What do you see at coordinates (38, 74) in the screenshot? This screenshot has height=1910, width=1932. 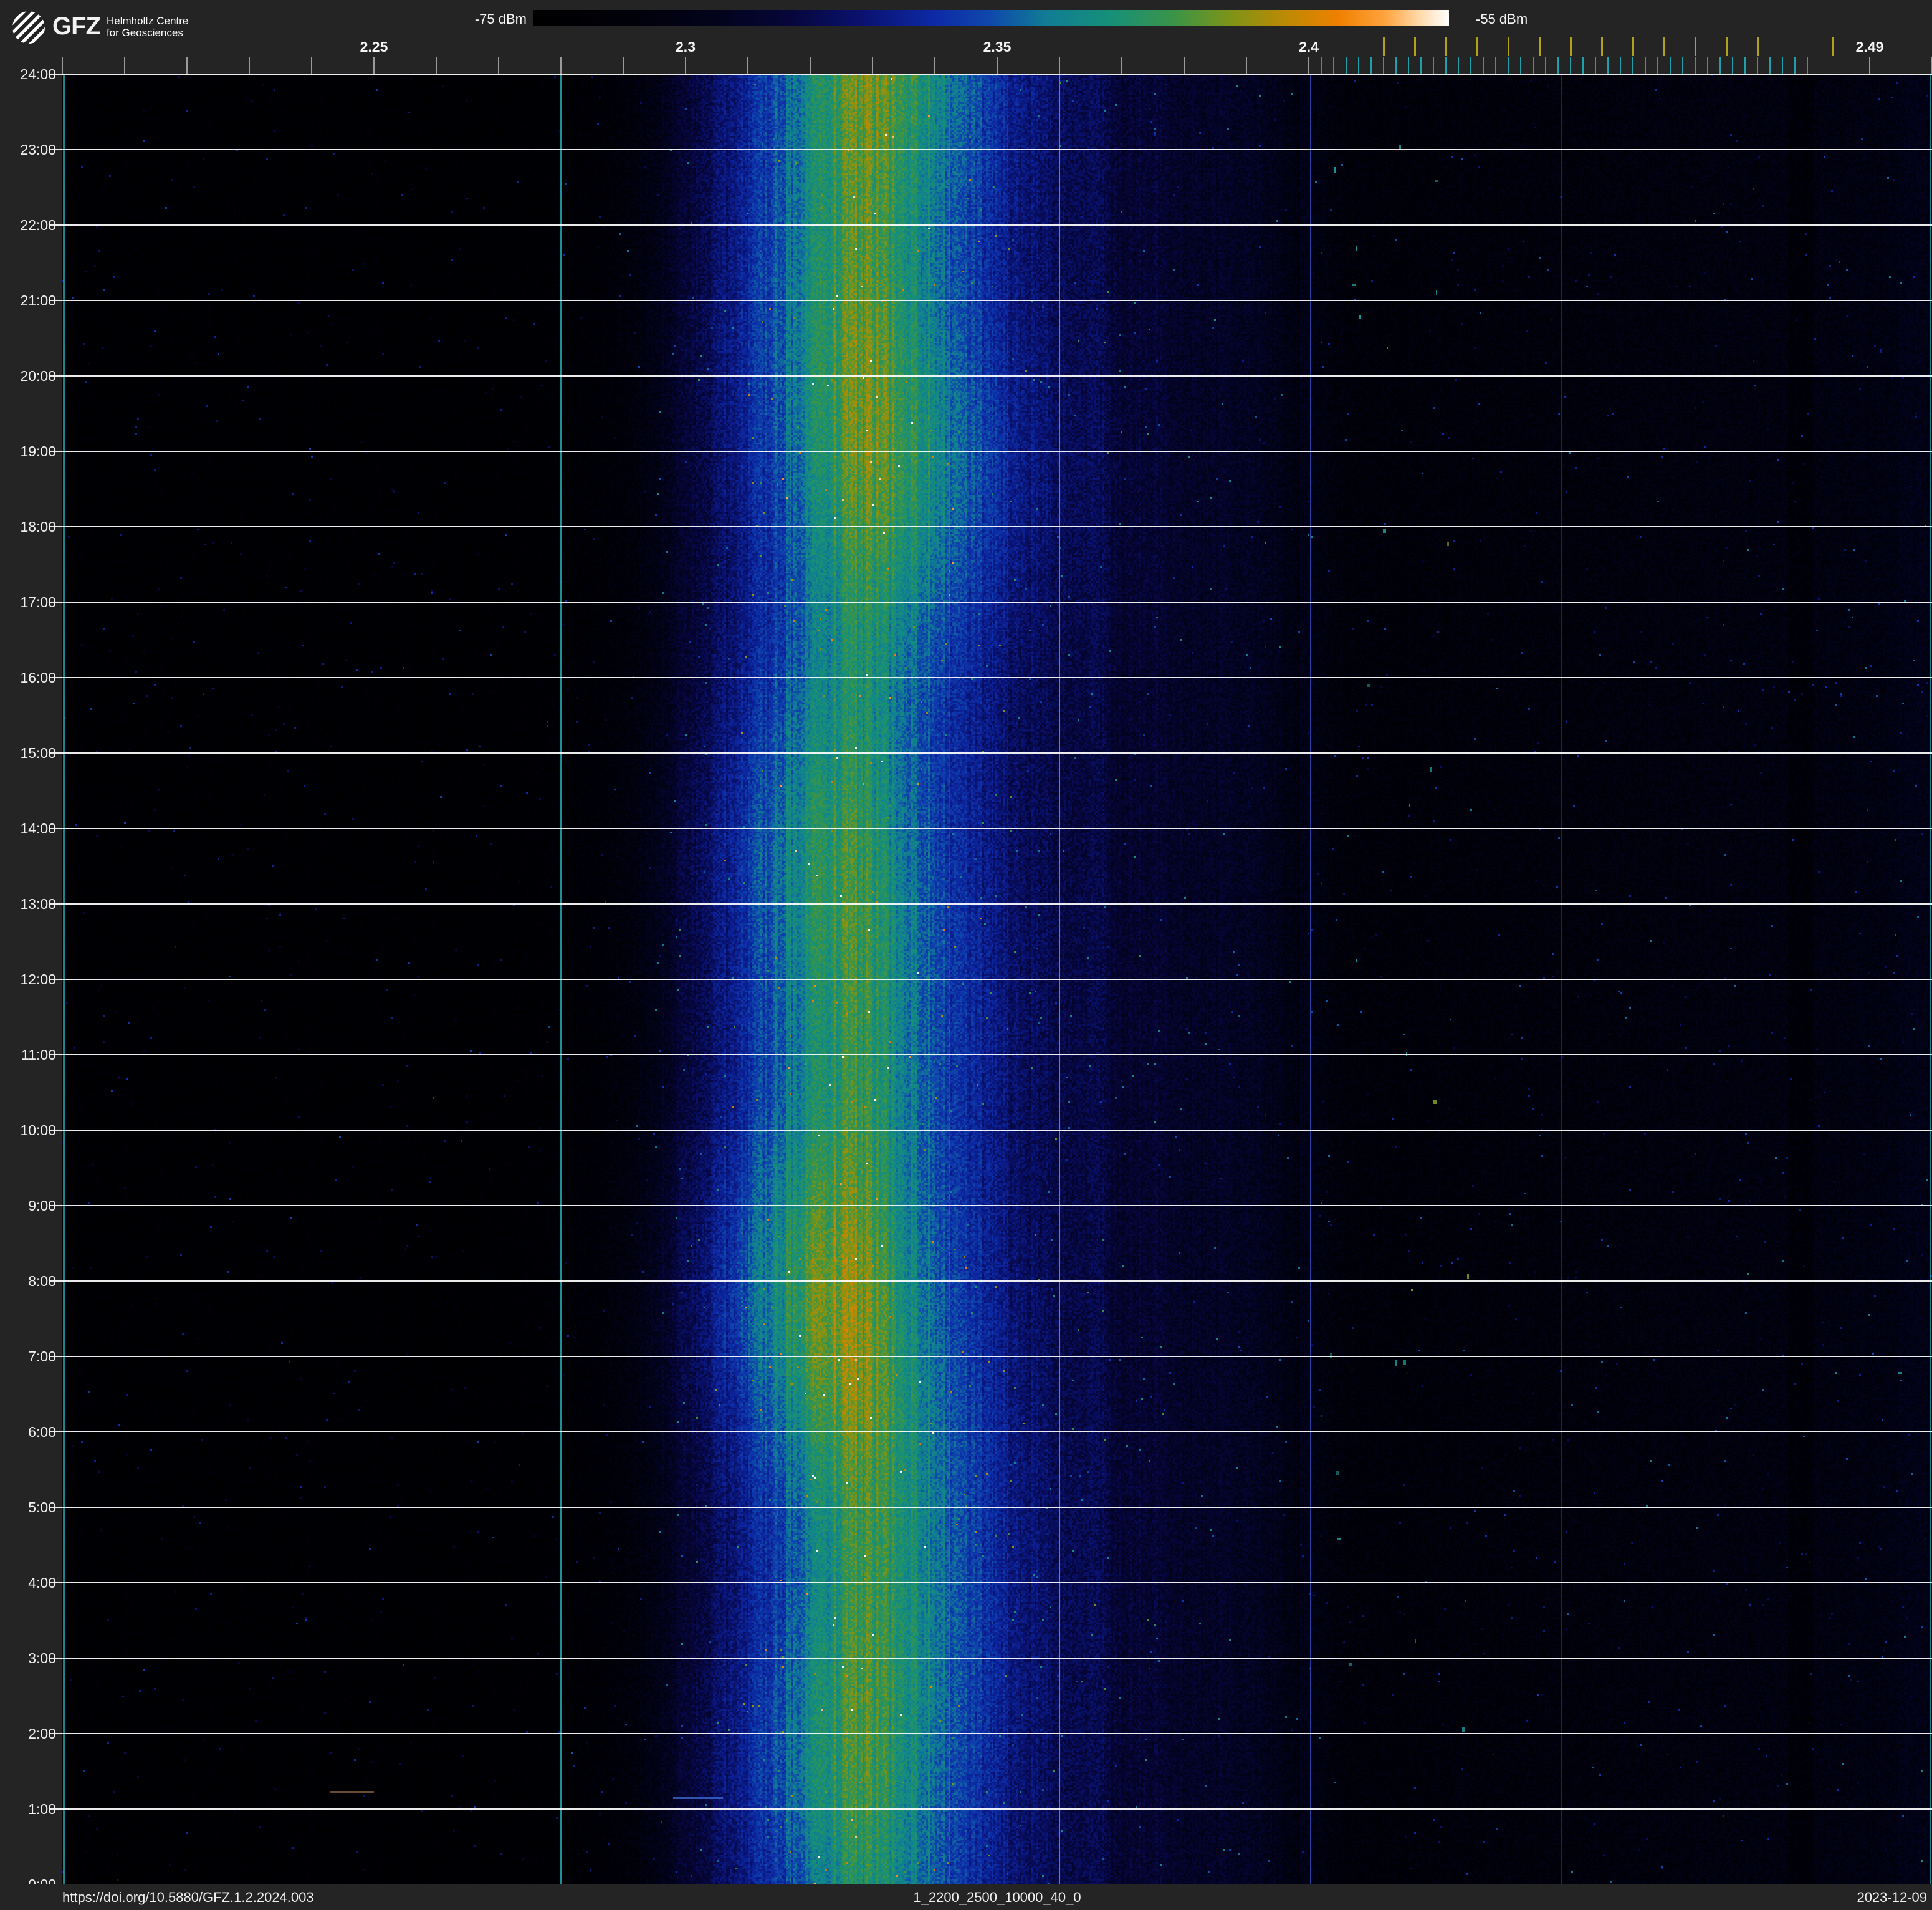 I see `hour-label: 24:00` at bounding box center [38, 74].